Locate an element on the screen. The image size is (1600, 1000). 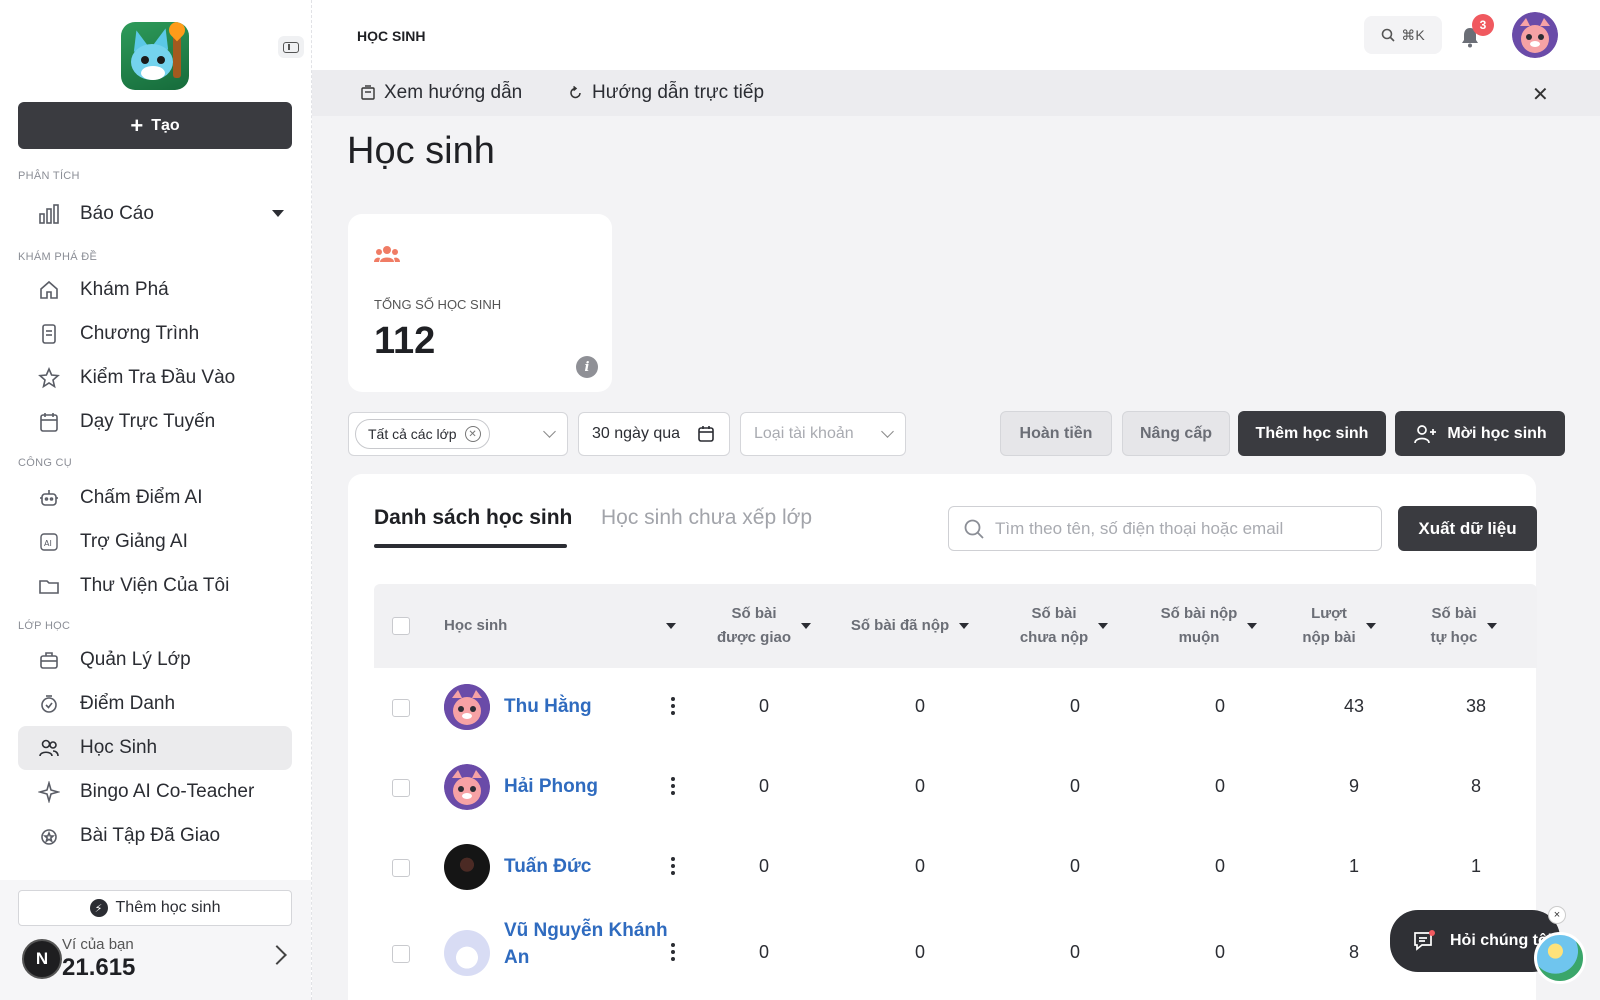
app-logo is located at coordinates (155, 56).